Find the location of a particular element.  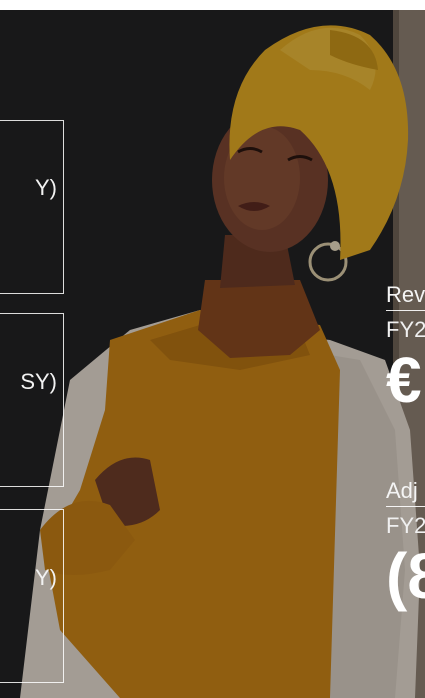

metric-revenue: Rev FY2 €1 is located at coordinates (405, 348).